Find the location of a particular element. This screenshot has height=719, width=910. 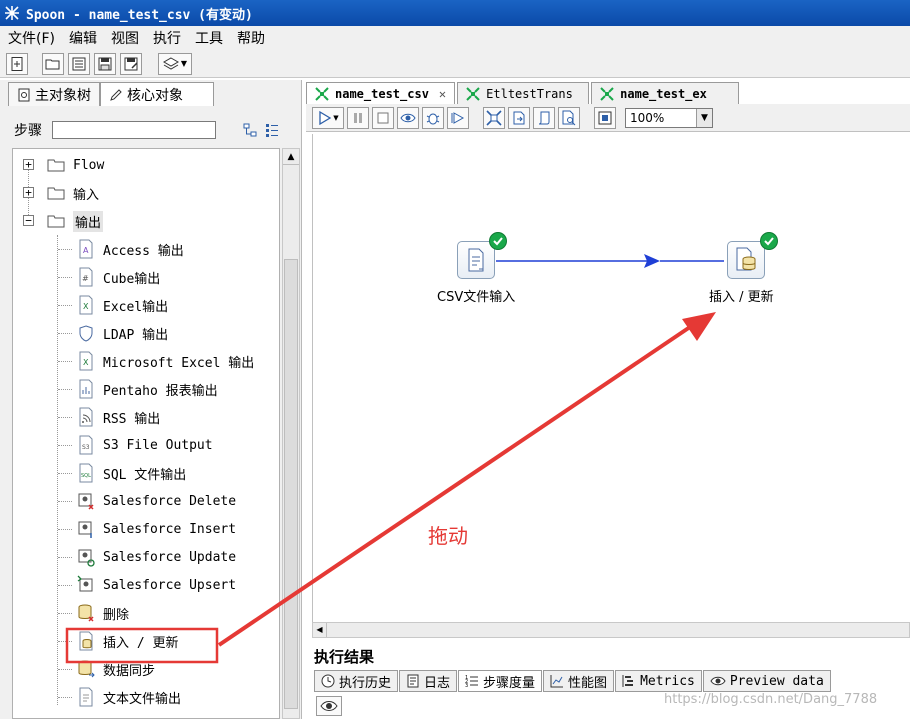

impact-button is located at coordinates (519, 117).